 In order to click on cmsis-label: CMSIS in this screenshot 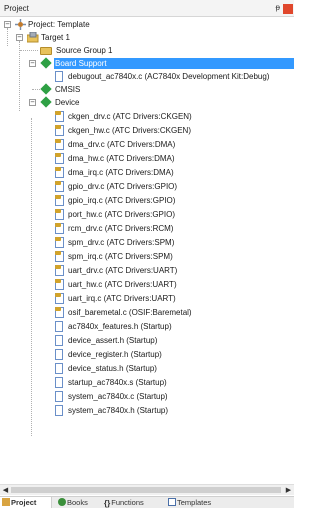, I will do `click(68, 89)`.